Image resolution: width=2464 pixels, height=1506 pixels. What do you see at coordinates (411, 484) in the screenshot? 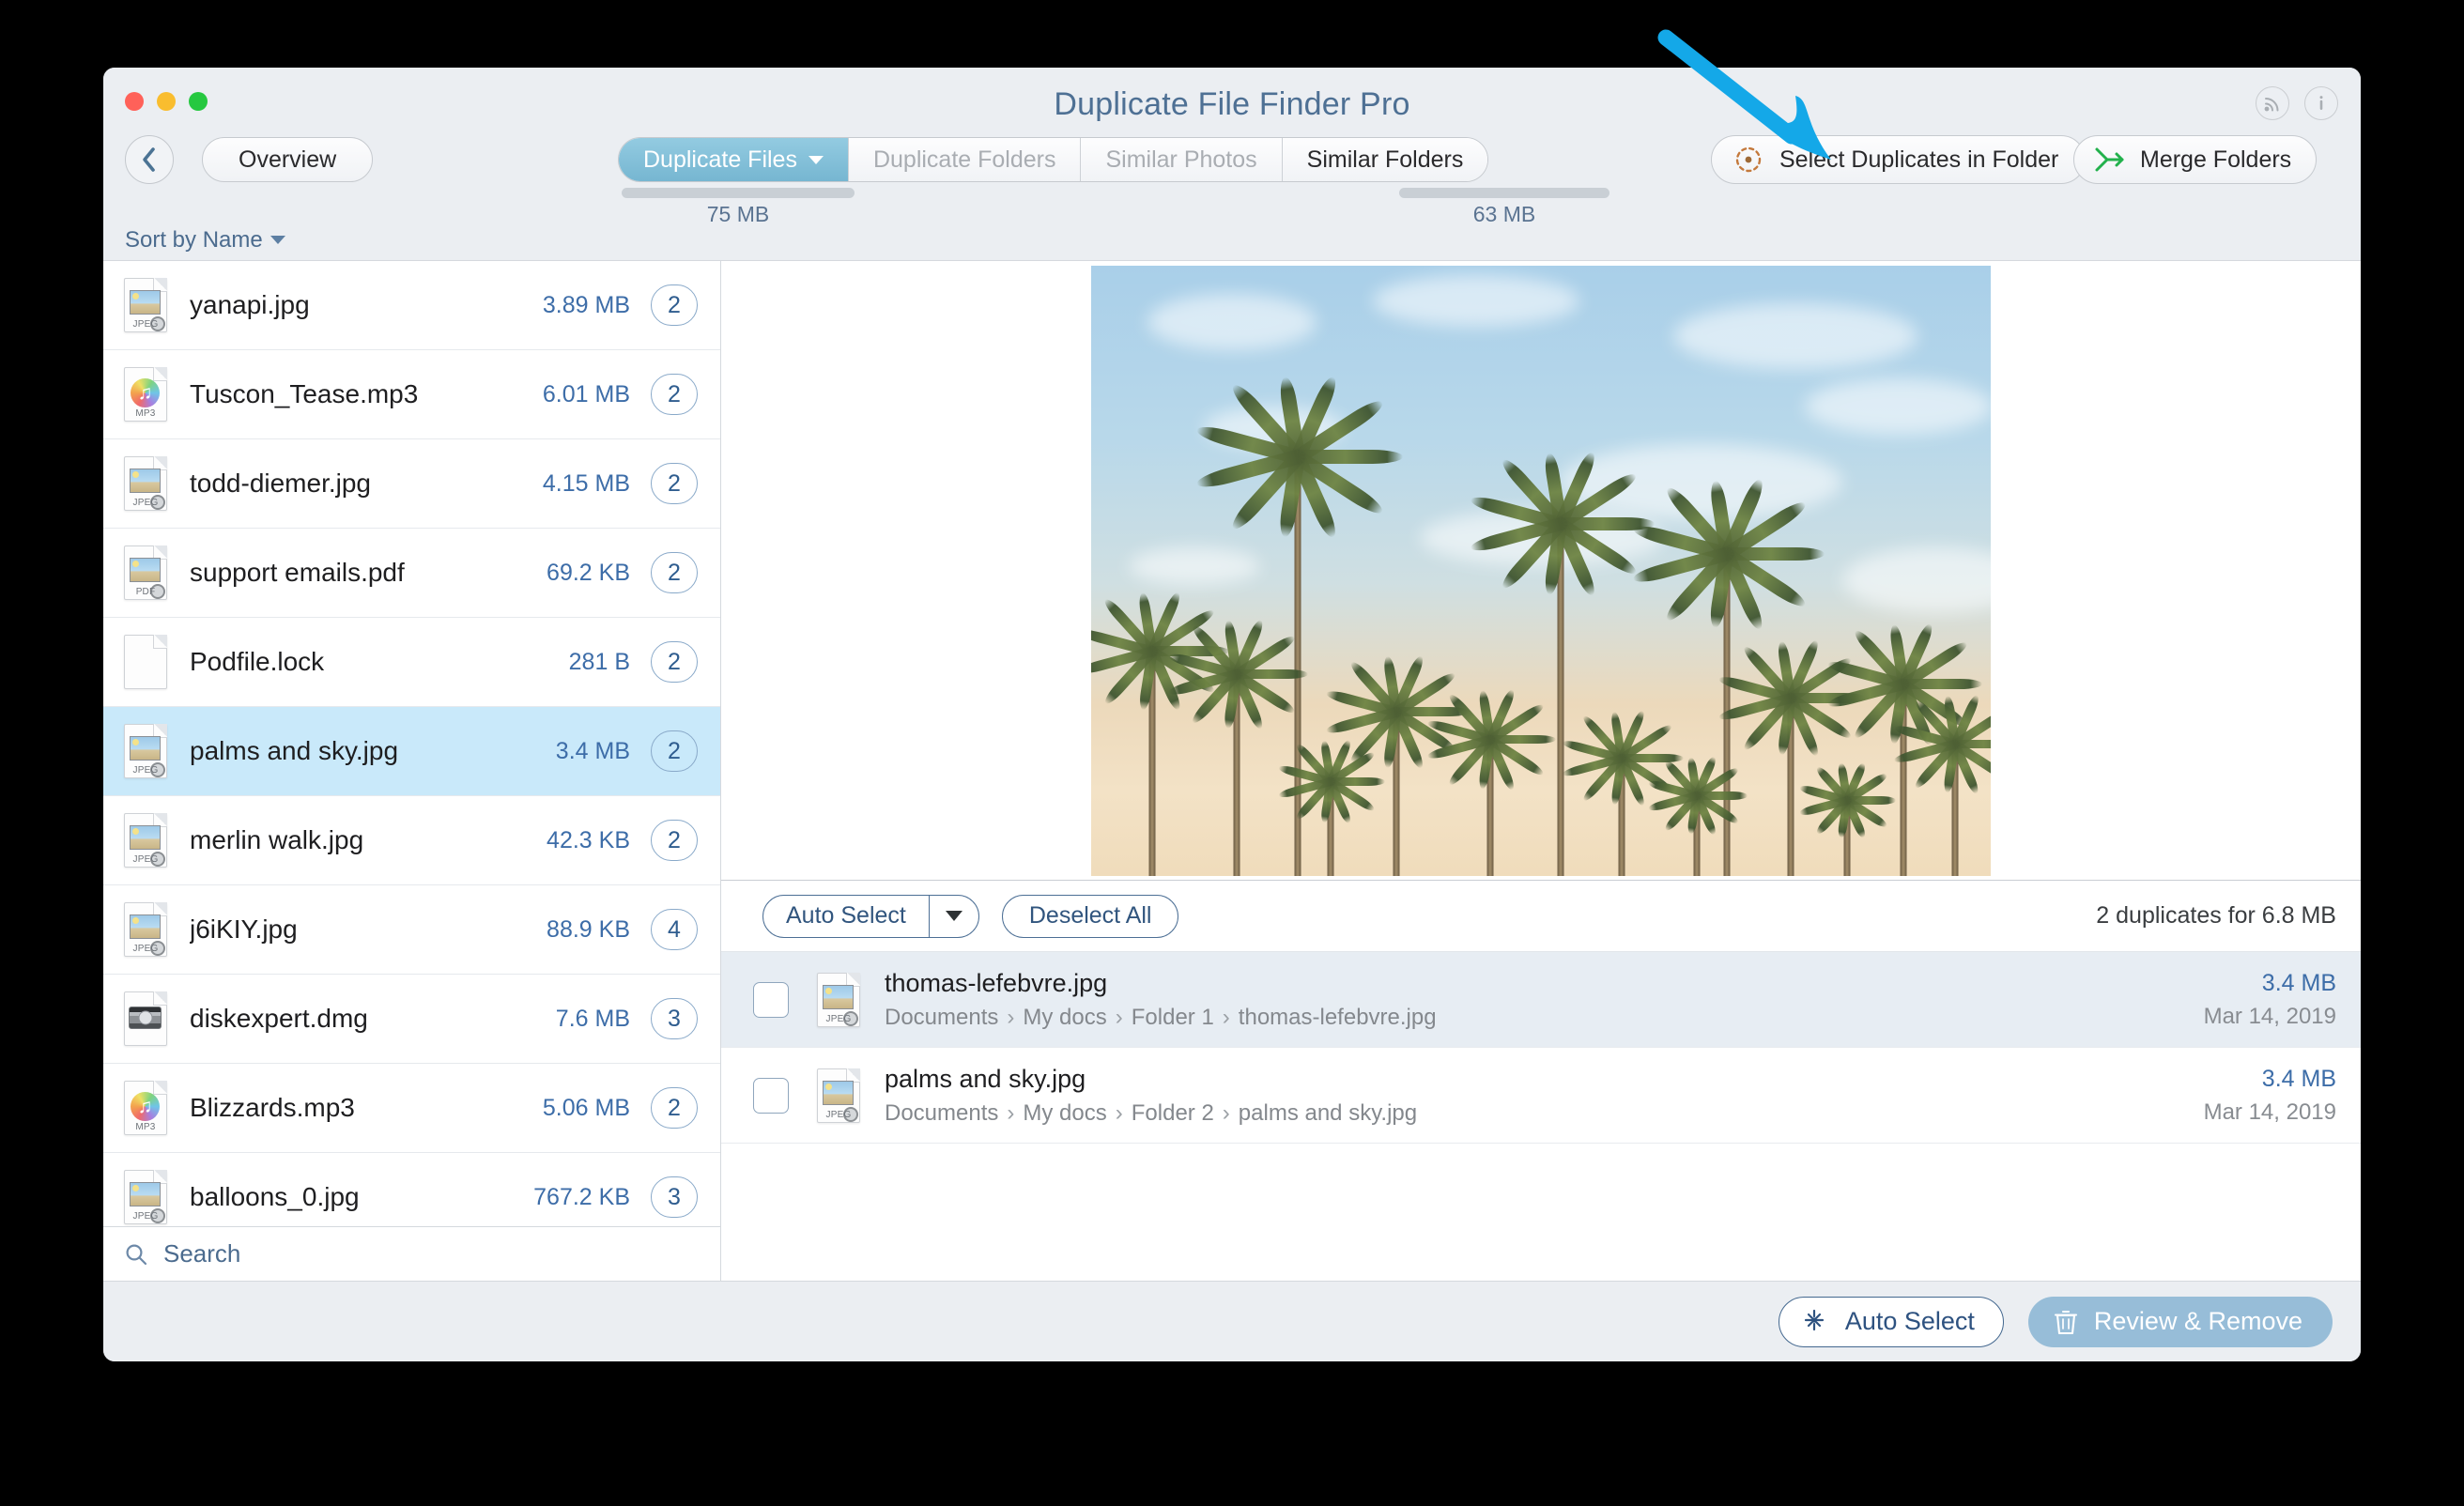
I see `file-list-item: JPEG todd-diemer.jpg 4.15 MB 2` at bounding box center [411, 484].